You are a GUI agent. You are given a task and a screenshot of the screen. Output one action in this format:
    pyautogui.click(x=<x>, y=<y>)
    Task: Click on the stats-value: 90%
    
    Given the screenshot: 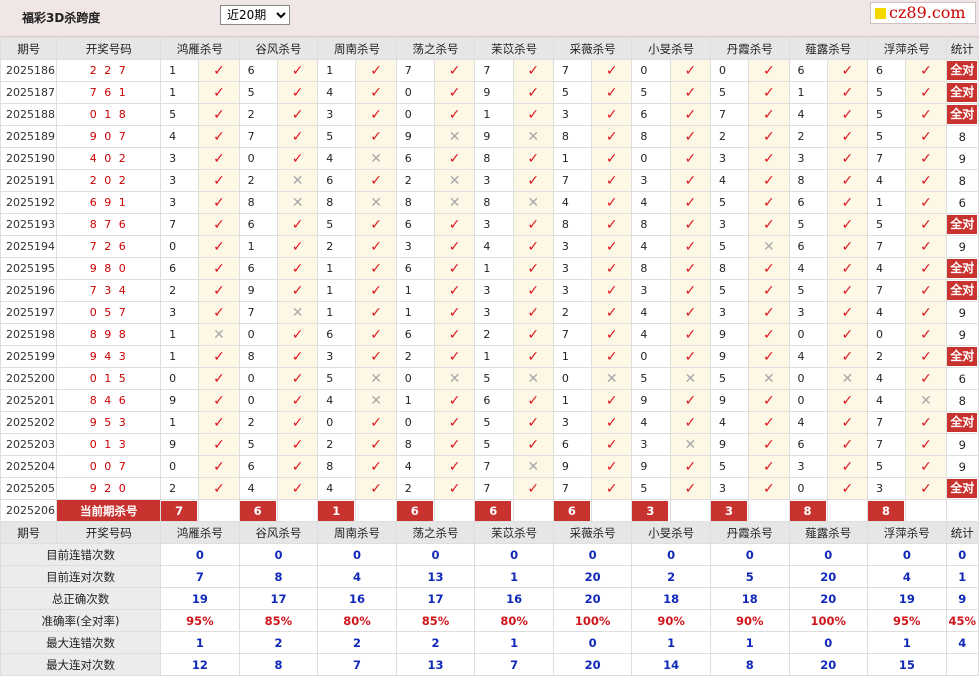 What is the action you would take?
    pyautogui.click(x=749, y=620)
    